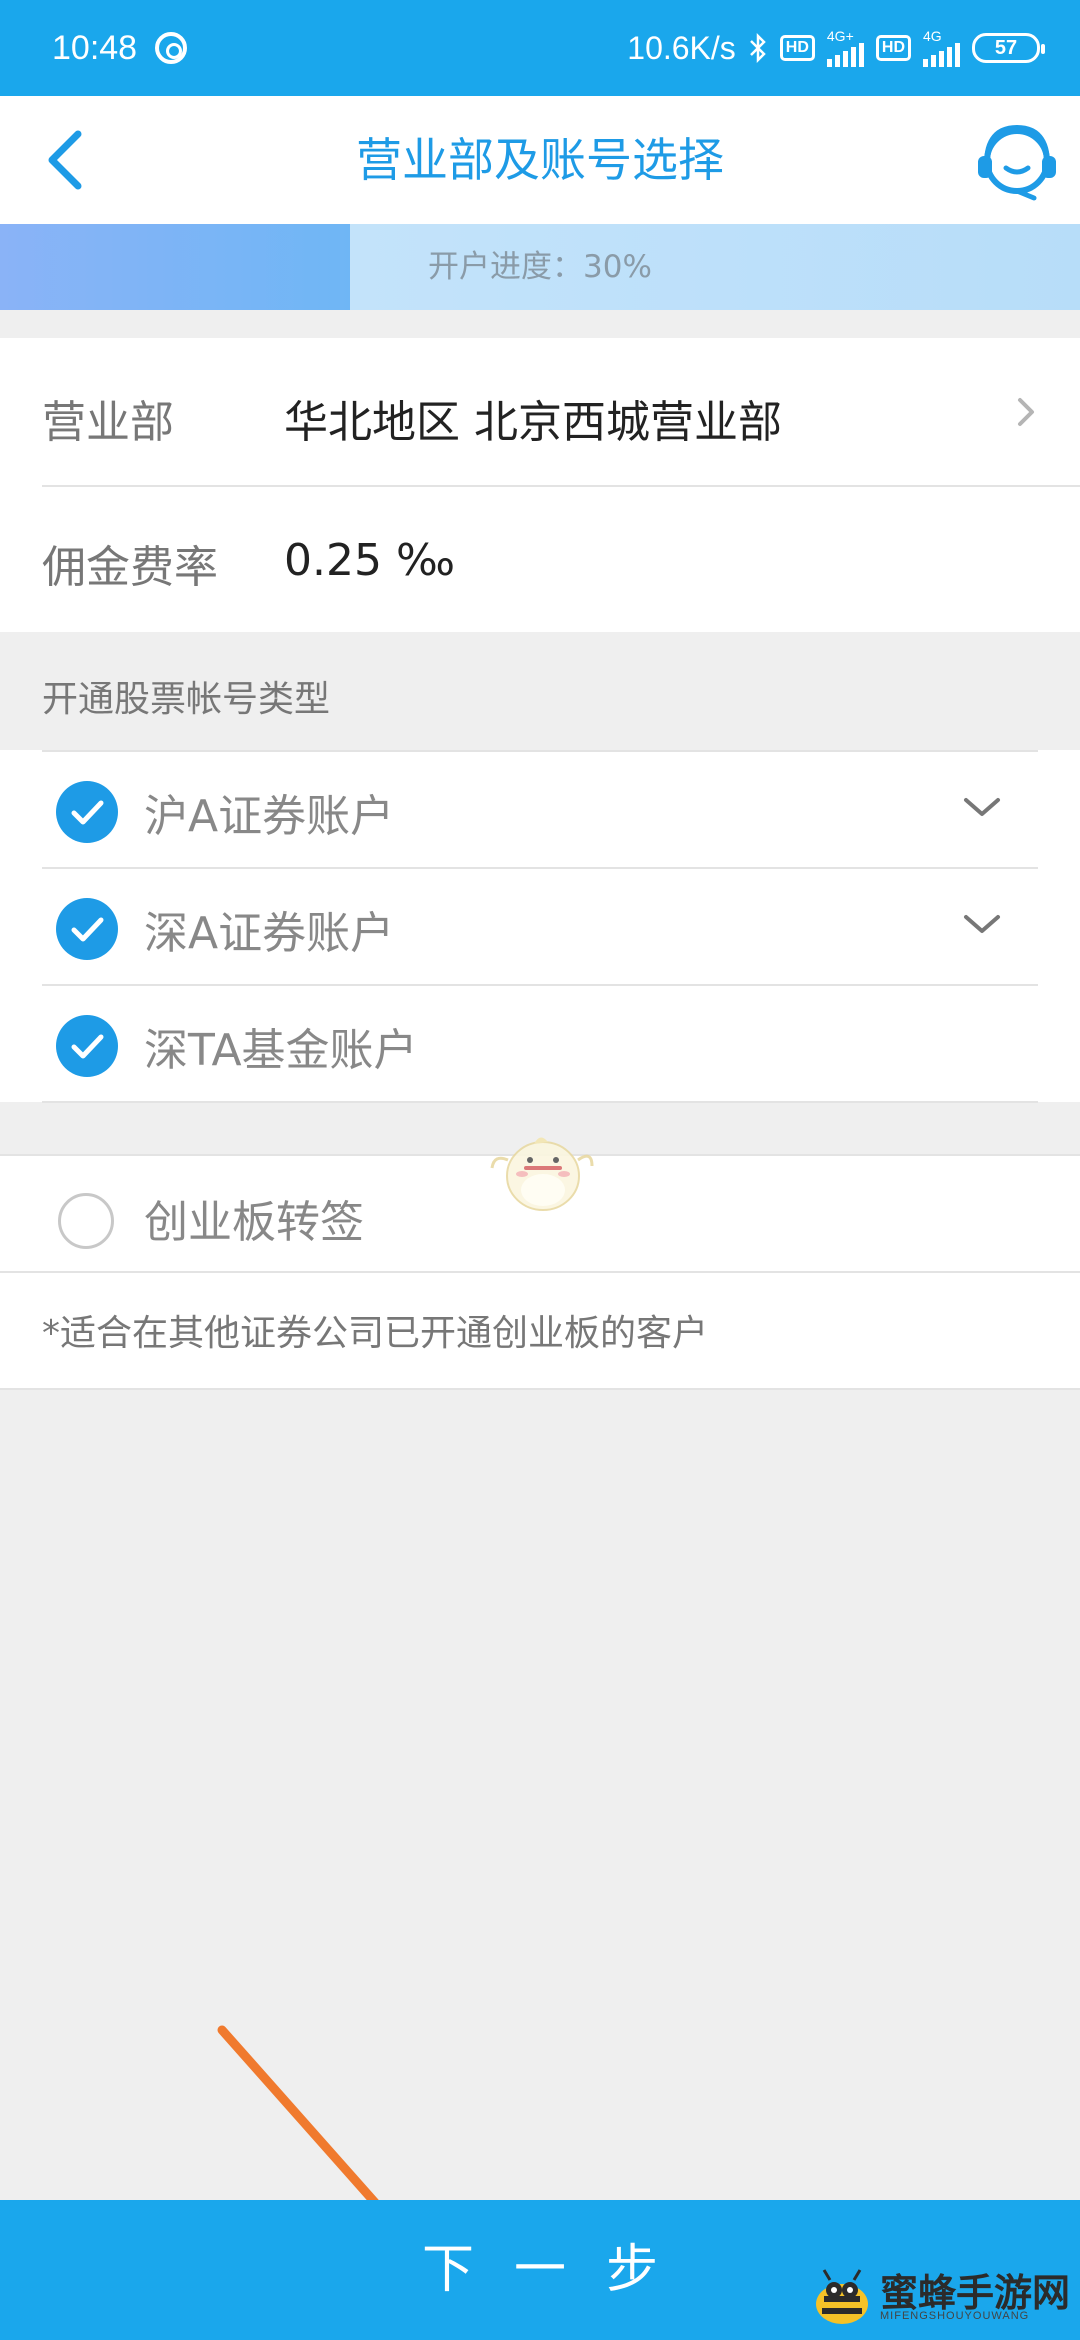 The width and height of the screenshot is (1080, 2340). Describe the element at coordinates (540, 1044) in the screenshot. I see `account-row-sz-ta: 深TA基金账户` at that location.